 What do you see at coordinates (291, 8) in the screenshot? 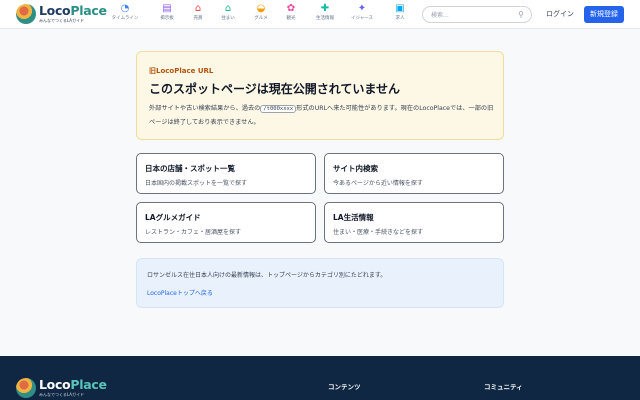
I see `sightseeing-icon: ✿` at bounding box center [291, 8].